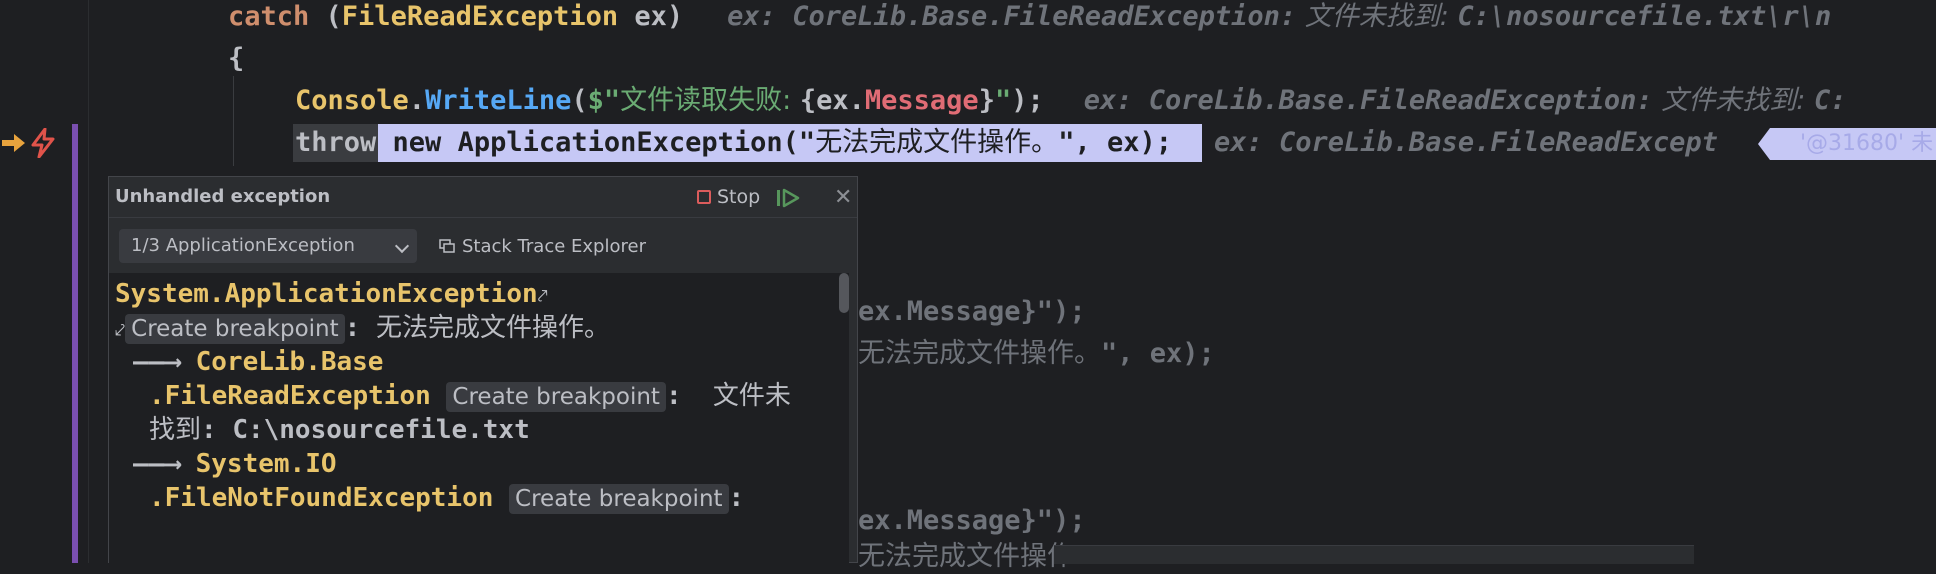 The image size is (1936, 574). What do you see at coordinates (1465, 142) in the screenshot?
I see `inline-value-hint: ex: CoreLib.Base.FileReadExcept` at bounding box center [1465, 142].